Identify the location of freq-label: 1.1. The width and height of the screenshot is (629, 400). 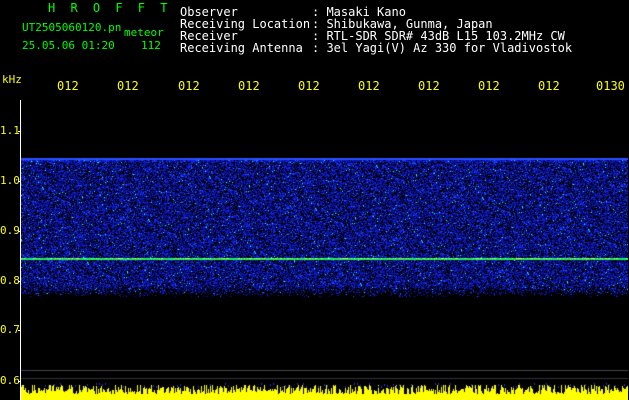
(10, 130).